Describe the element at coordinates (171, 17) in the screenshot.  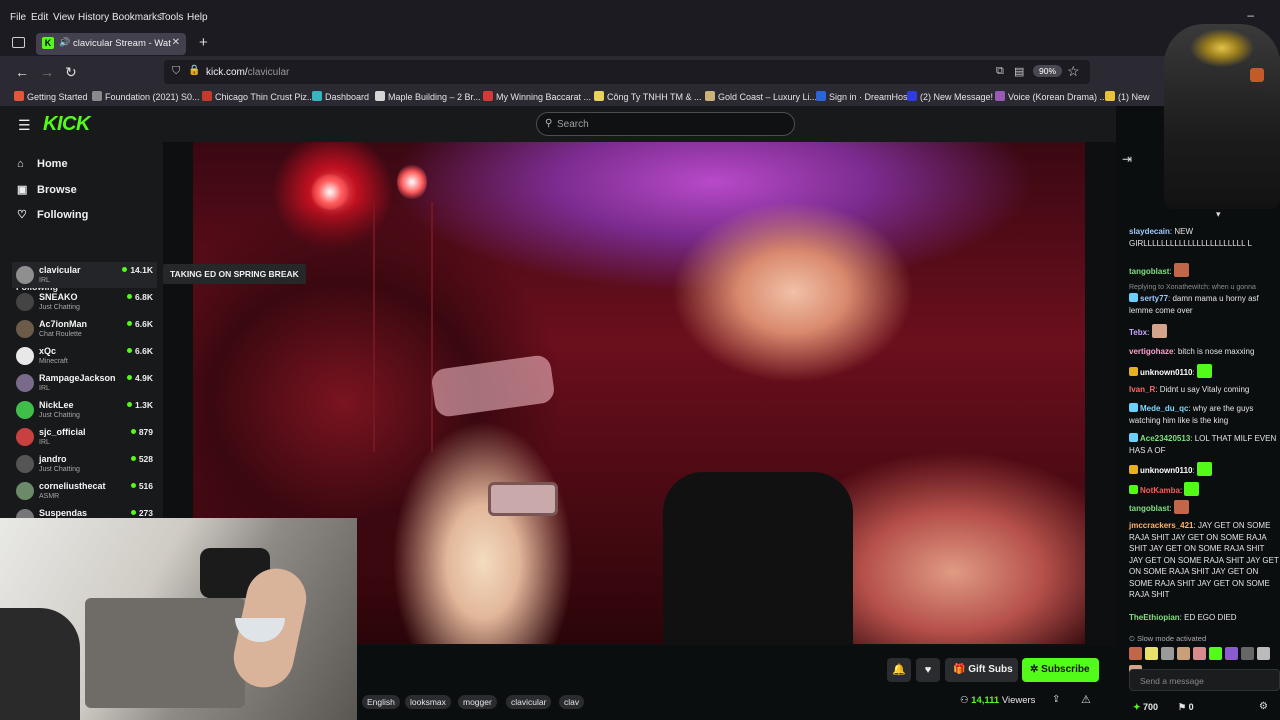
I see `menu-tools: Tools` at that location.